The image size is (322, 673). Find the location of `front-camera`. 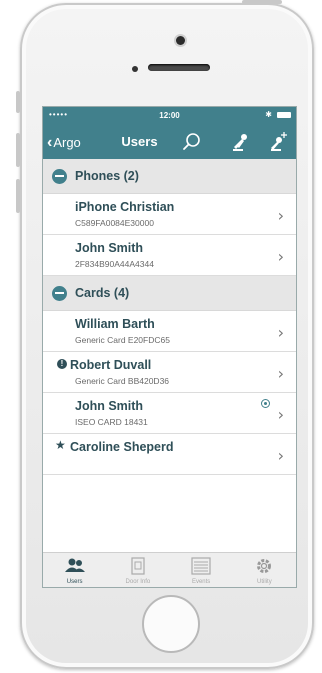

front-camera is located at coordinates (180, 40).